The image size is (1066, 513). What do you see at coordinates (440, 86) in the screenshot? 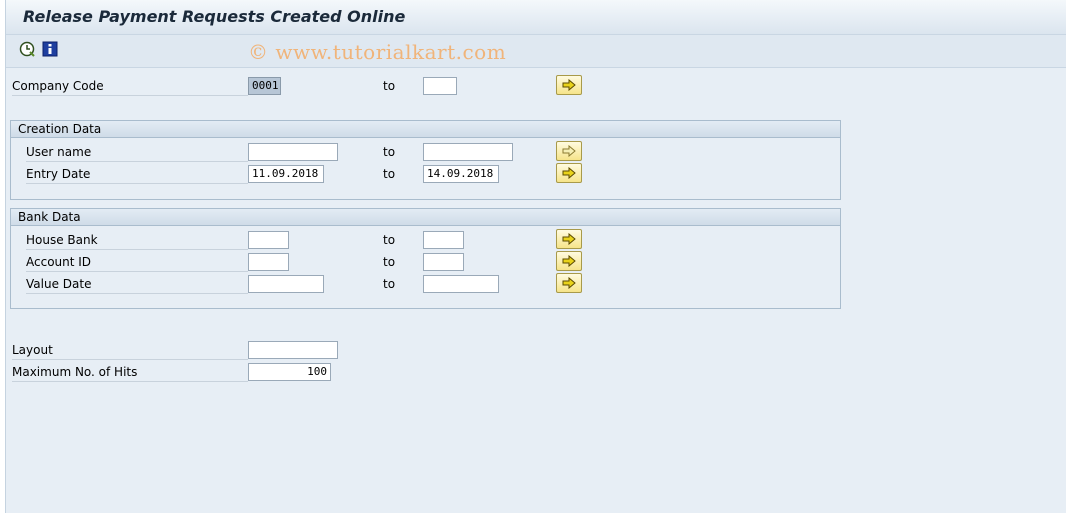
I see `company-code-to-input` at bounding box center [440, 86].